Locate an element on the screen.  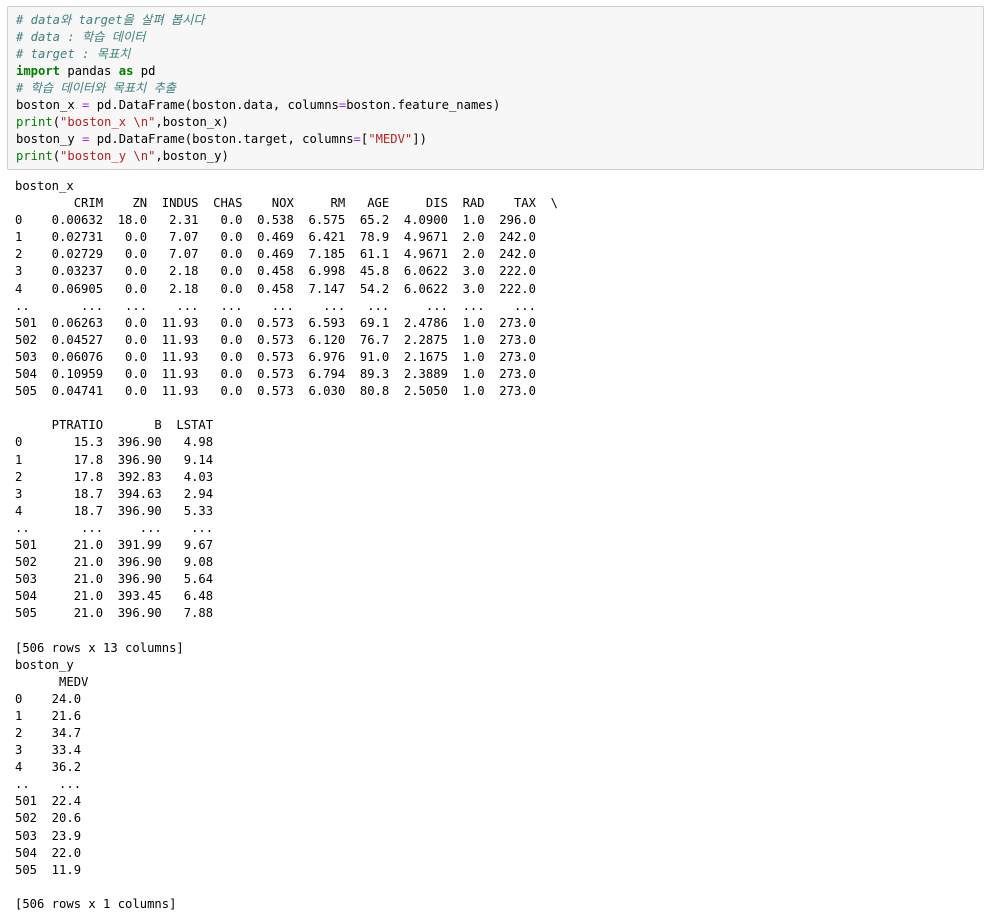
code-token: "MEDV" is located at coordinates (390, 139).